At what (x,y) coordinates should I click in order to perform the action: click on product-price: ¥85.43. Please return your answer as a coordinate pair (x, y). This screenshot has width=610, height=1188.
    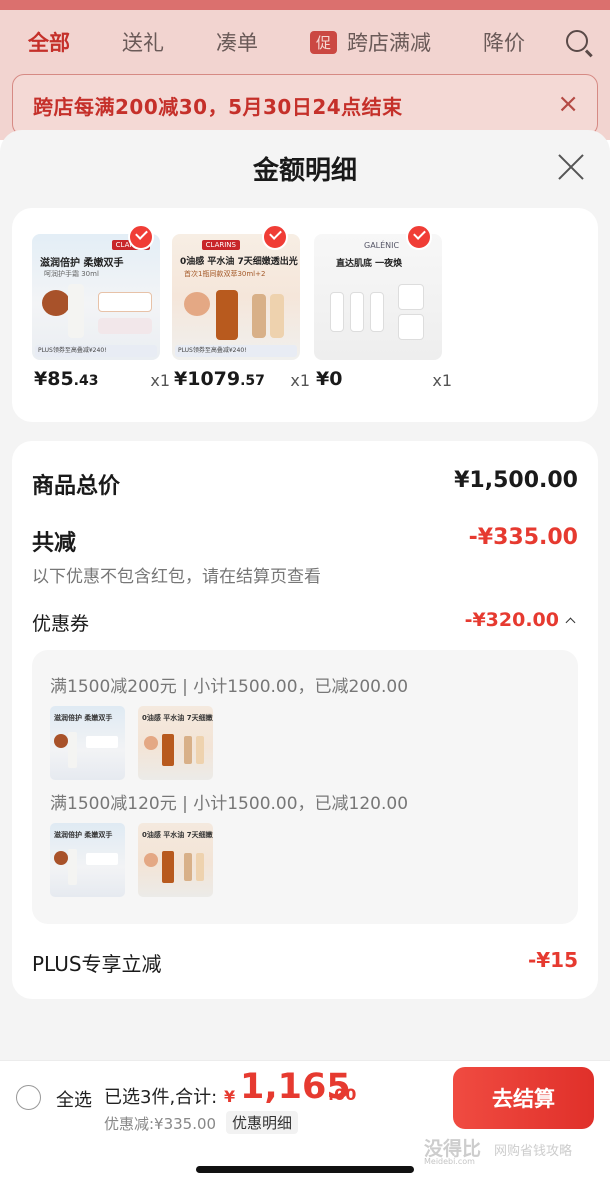
    Looking at the image, I should click on (66, 379).